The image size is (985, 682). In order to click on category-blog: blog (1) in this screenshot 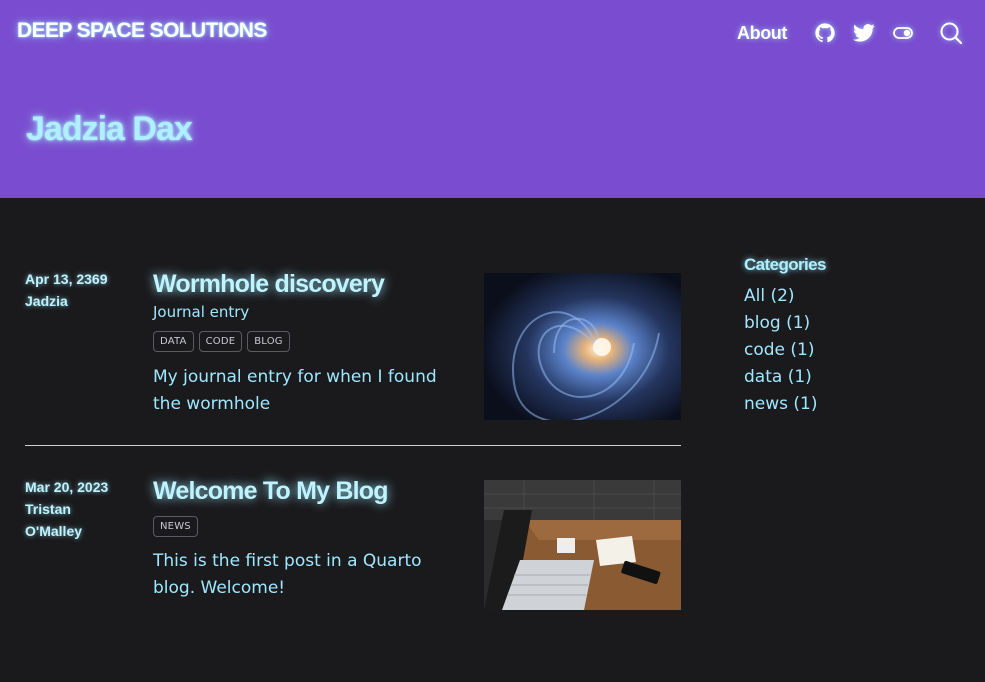, I will do `click(844, 323)`.